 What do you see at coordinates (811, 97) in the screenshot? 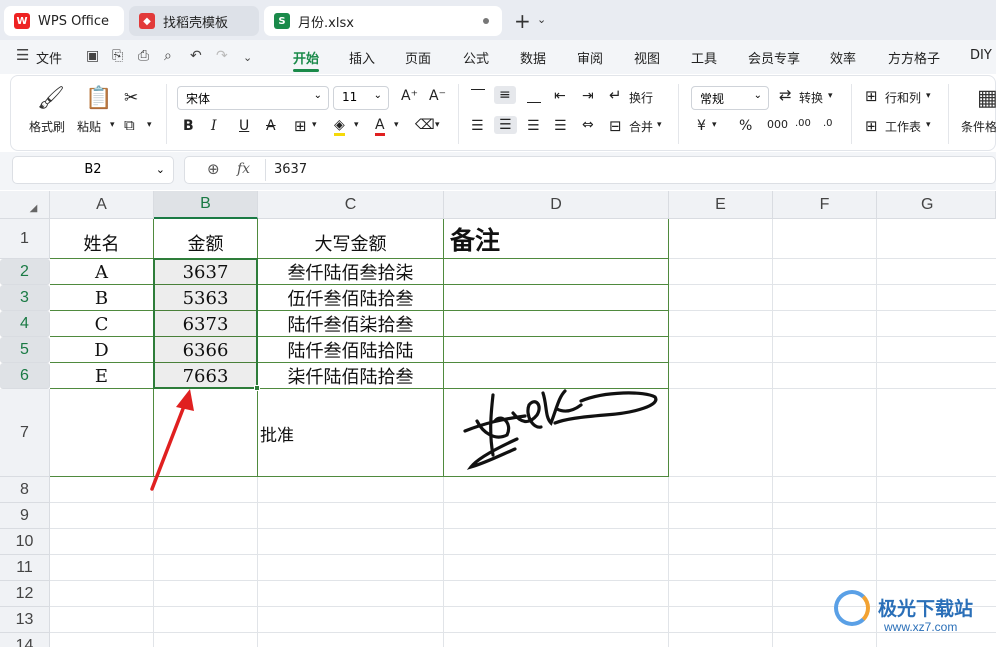
I see `convert-label: 转换` at bounding box center [811, 97].